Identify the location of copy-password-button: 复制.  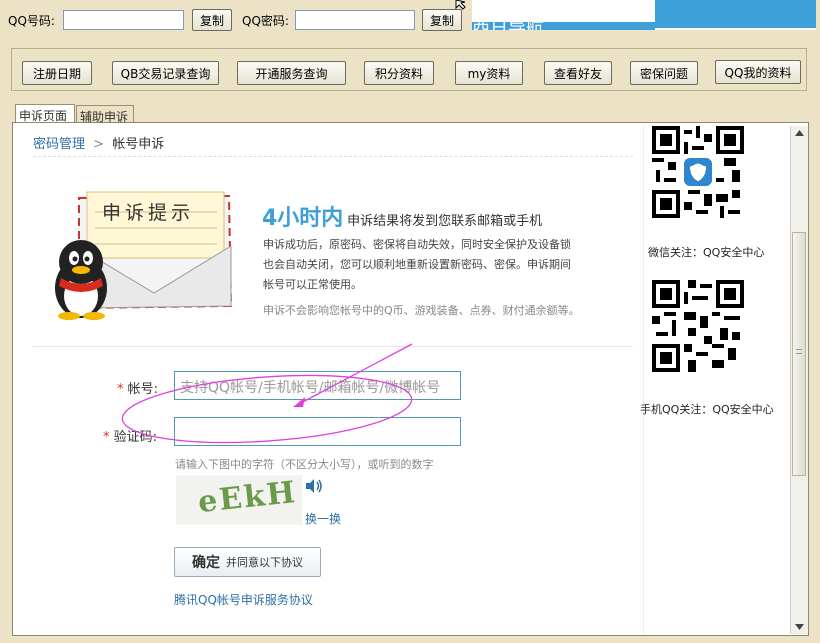
(442, 20).